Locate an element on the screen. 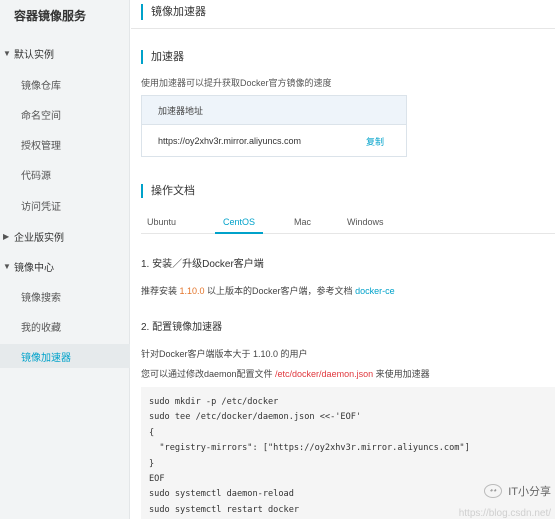 The width and height of the screenshot is (555, 519). sidebar-group-label: 默认实例 is located at coordinates (34, 55).